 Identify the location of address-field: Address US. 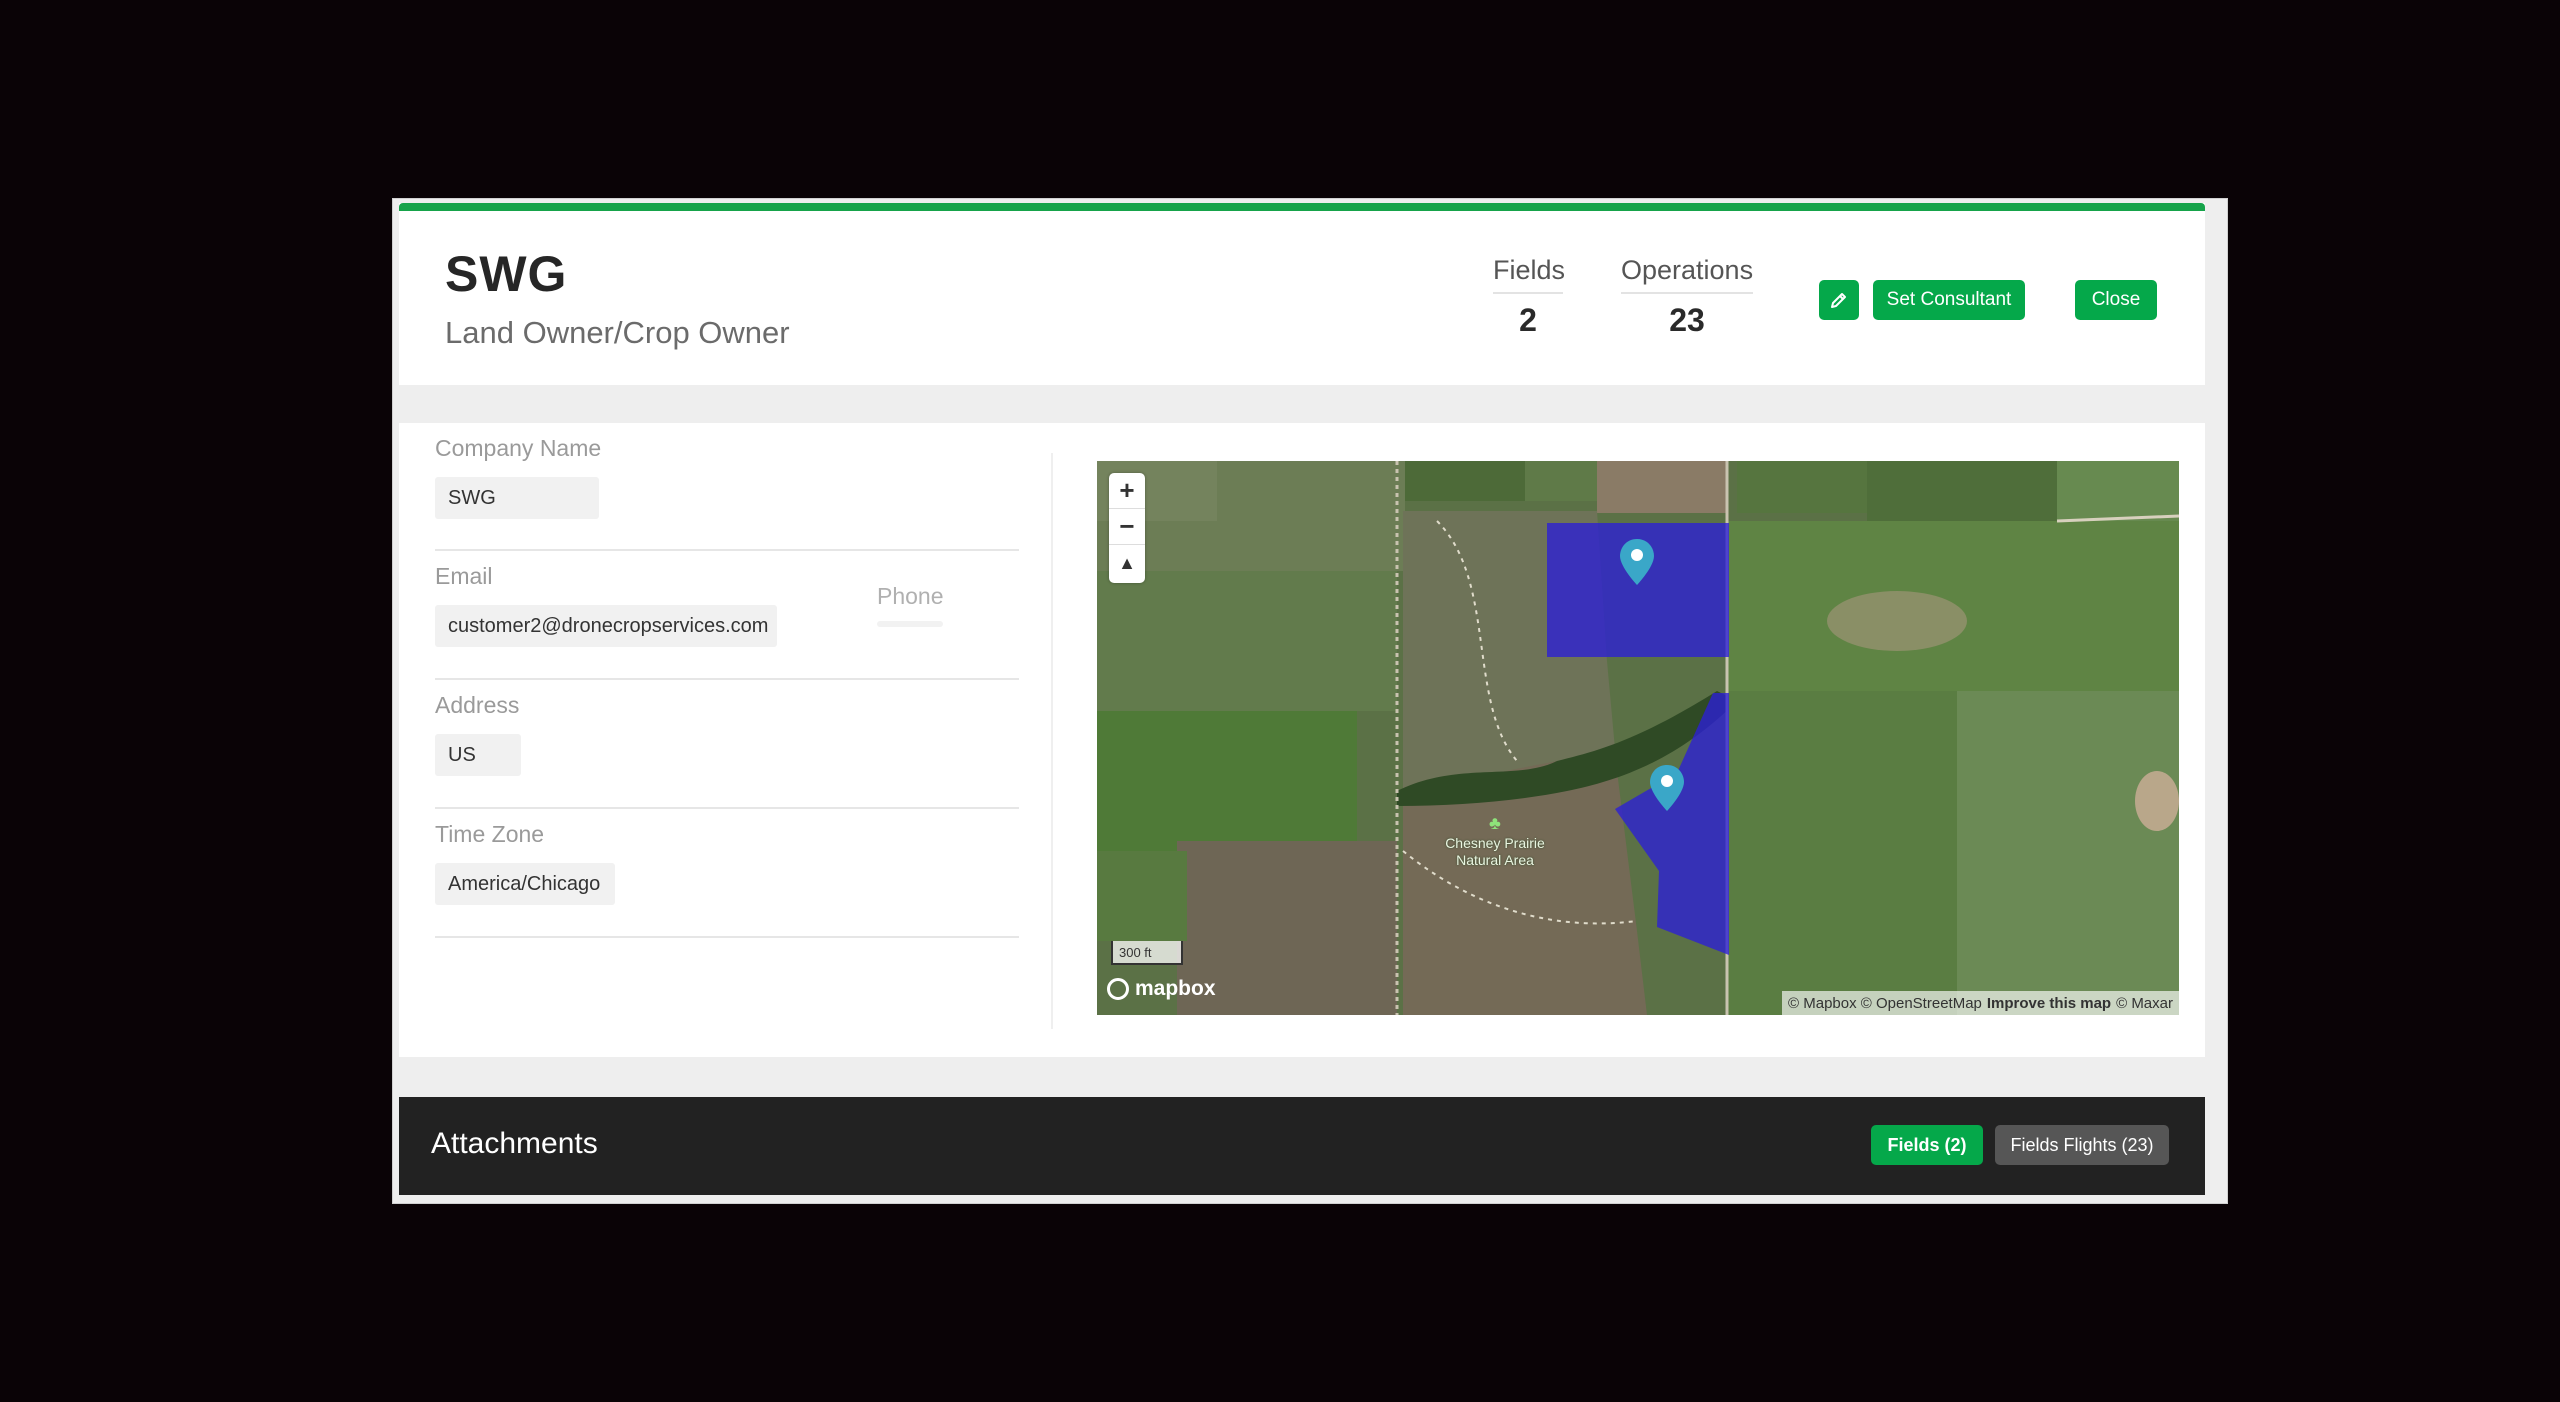
(727, 744).